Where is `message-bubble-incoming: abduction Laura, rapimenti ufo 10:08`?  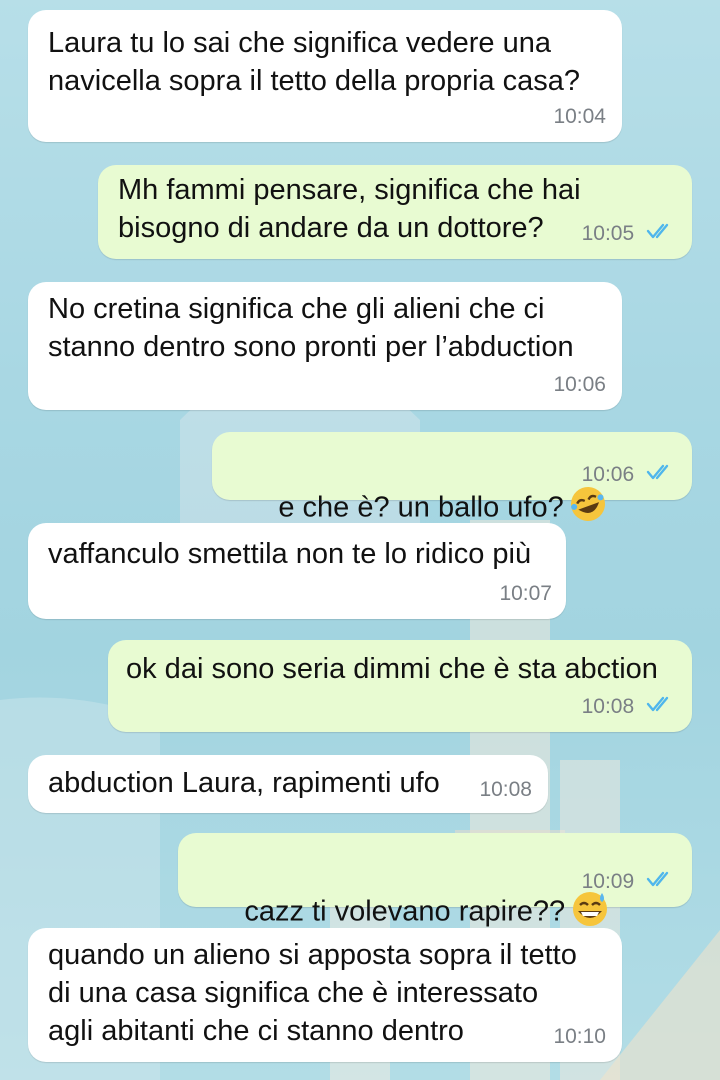 message-bubble-incoming: abduction Laura, rapimenti ufo 10:08 is located at coordinates (288, 784).